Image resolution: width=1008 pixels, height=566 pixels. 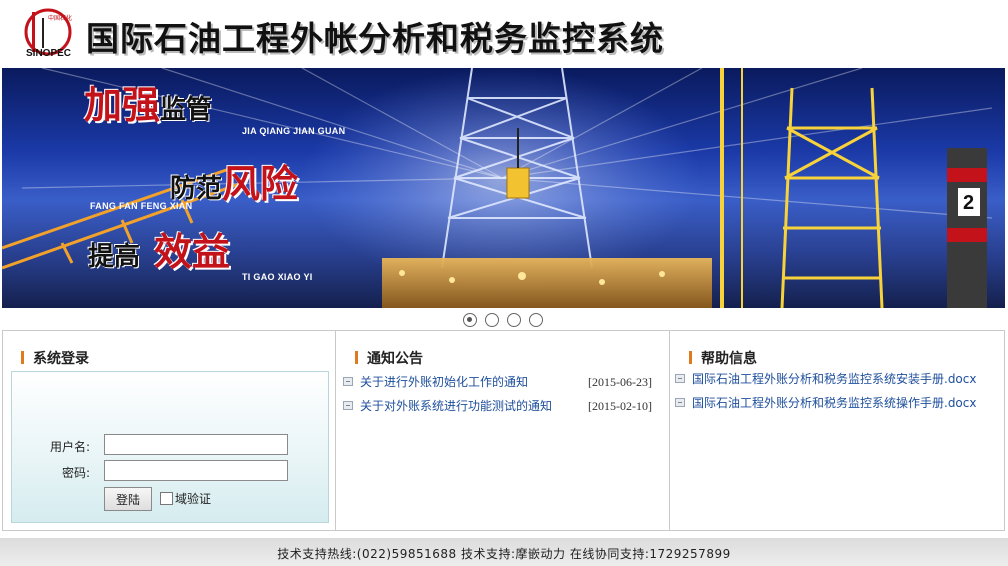 I want to click on username-row: 用户名:, so click(x=171, y=445).